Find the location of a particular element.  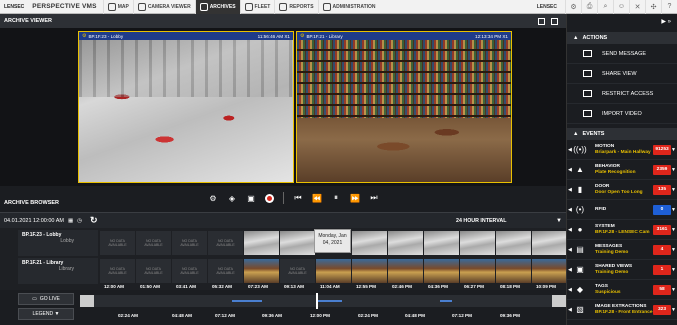

timeline-row-label-lobby: BP.1F.23 - Lobby Lobby is located at coordinates (58, 243).